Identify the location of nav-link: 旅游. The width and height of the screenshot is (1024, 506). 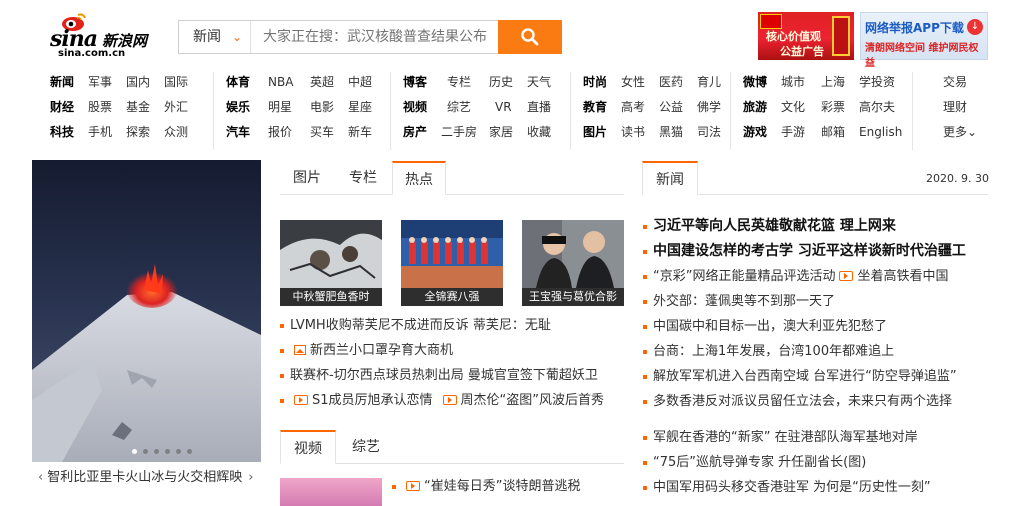
(762, 107).